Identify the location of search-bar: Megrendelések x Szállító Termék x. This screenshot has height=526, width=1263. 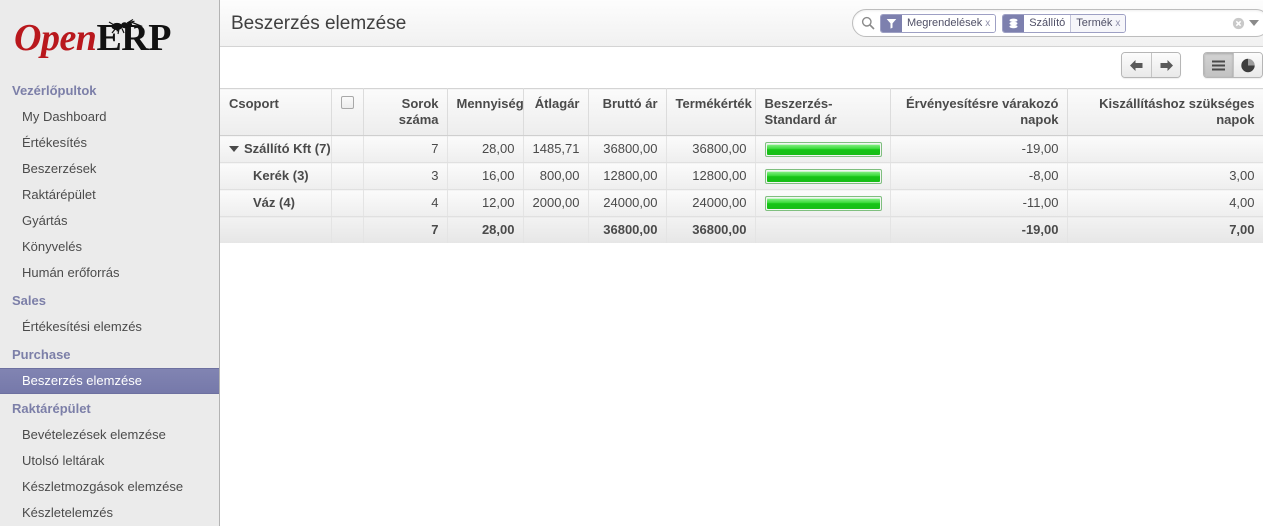
(1057, 23).